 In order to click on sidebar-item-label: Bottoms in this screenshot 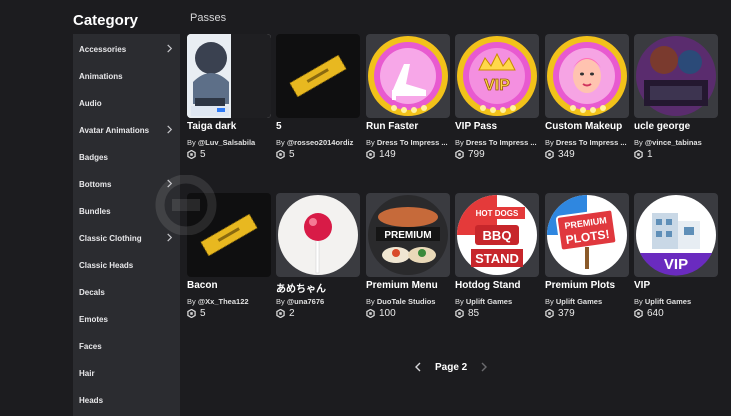, I will do `click(95, 184)`.